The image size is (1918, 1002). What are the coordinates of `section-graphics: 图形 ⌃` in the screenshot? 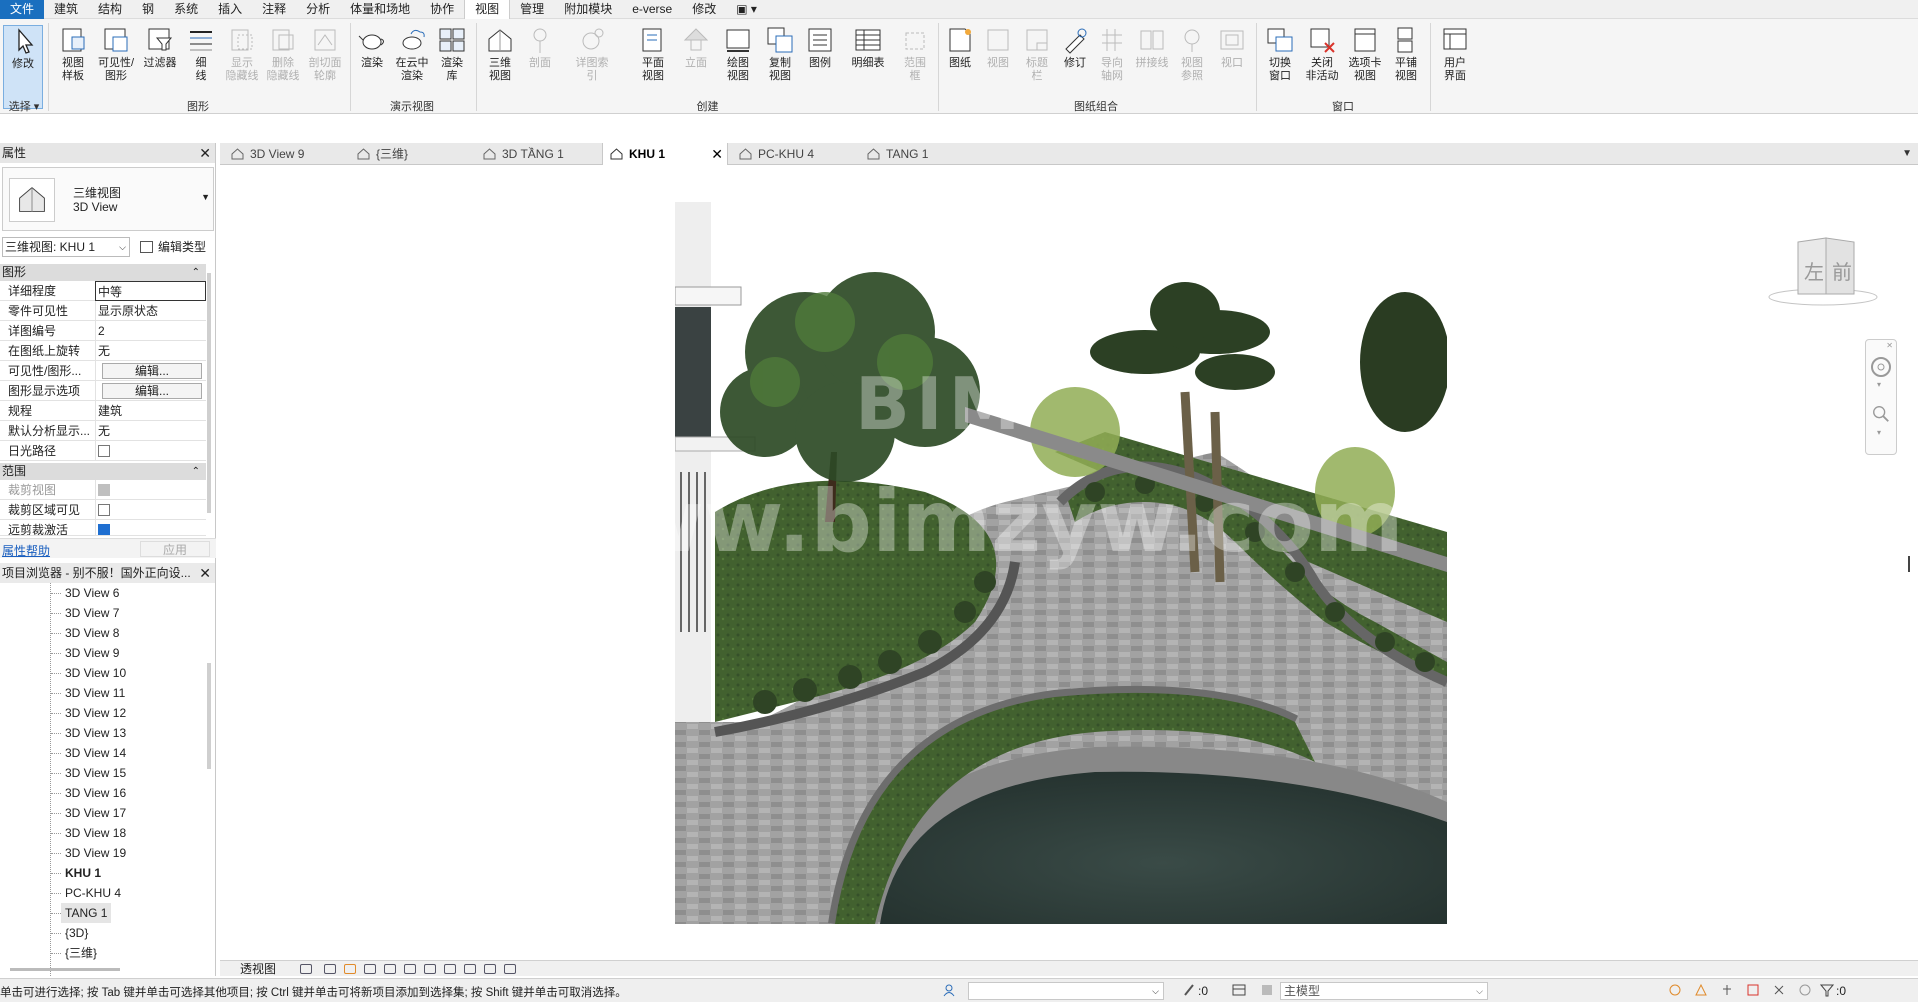 It's located at (103, 272).